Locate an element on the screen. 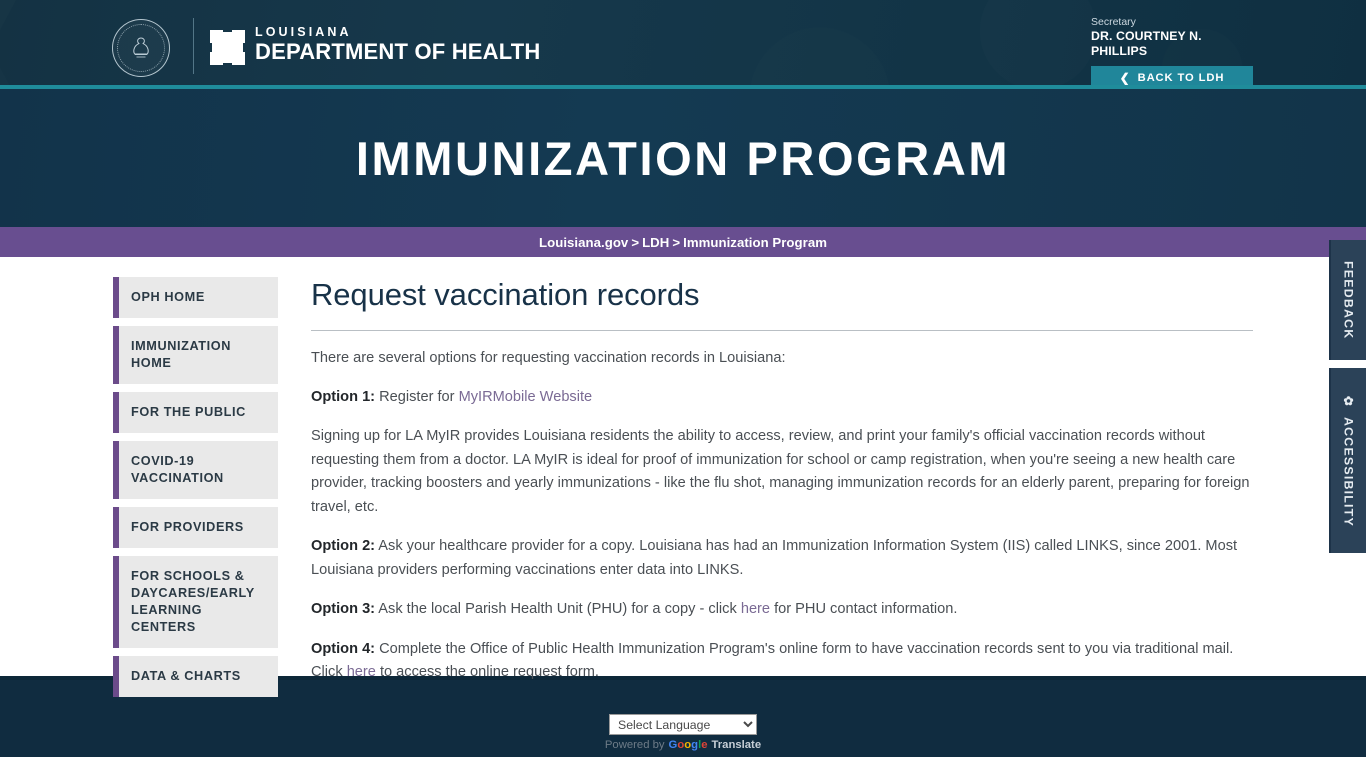  accessibility-tab-label: ACCESSIBILITY is located at coordinates (1348, 472).